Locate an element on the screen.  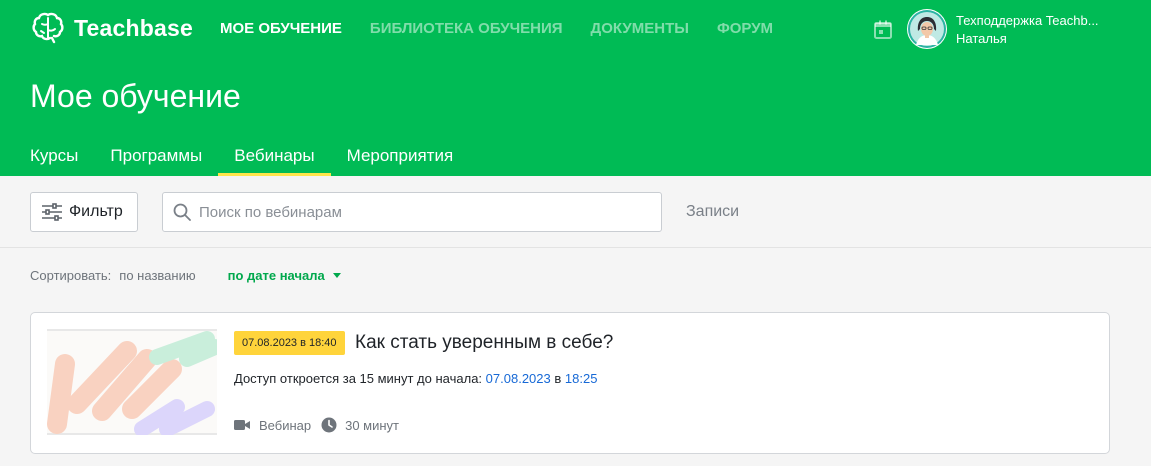
user-avatar is located at coordinates (927, 29).